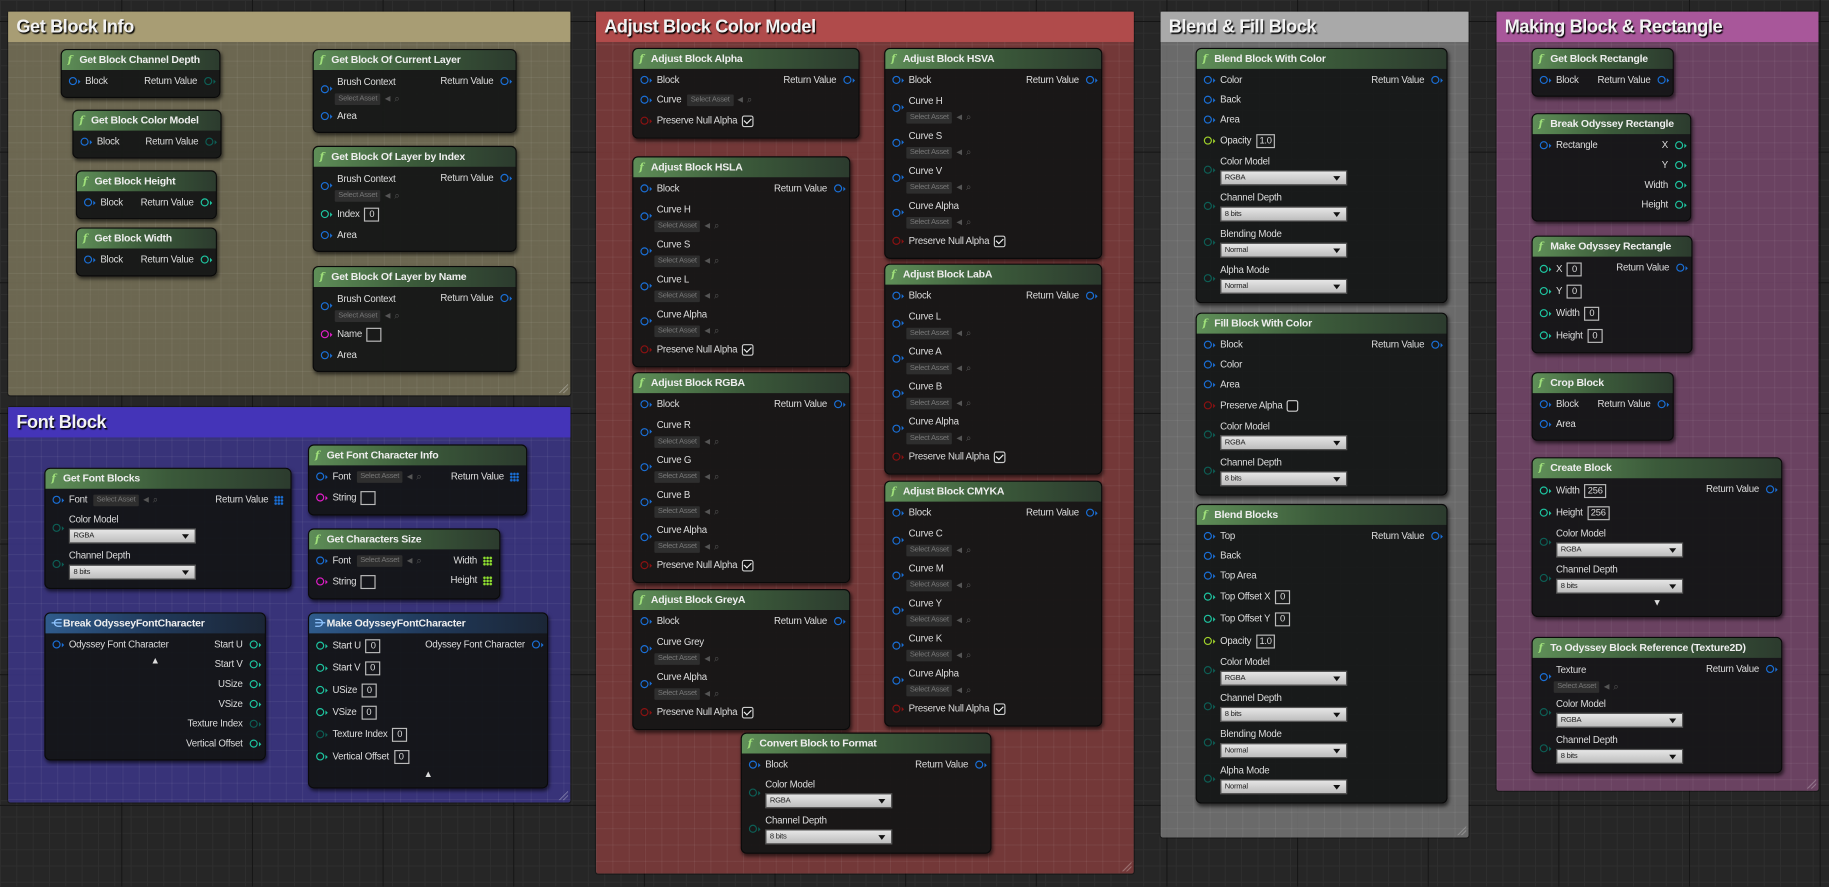  What do you see at coordinates (1265, 140) in the screenshot?
I see `opacity-value-input: 1.0` at bounding box center [1265, 140].